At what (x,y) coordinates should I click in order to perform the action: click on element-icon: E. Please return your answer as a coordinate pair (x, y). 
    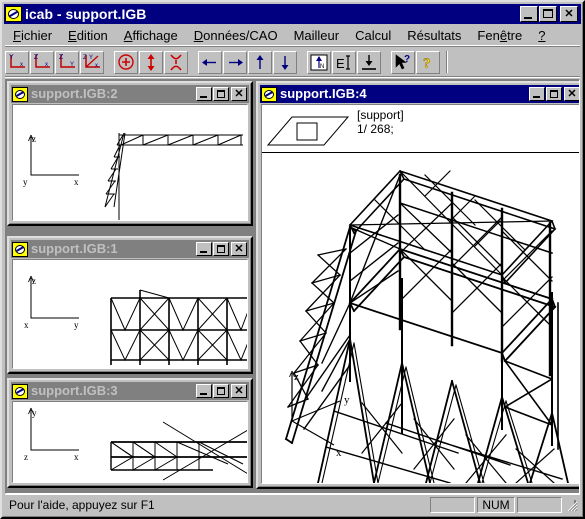
    Looking at the image, I should click on (344, 62).